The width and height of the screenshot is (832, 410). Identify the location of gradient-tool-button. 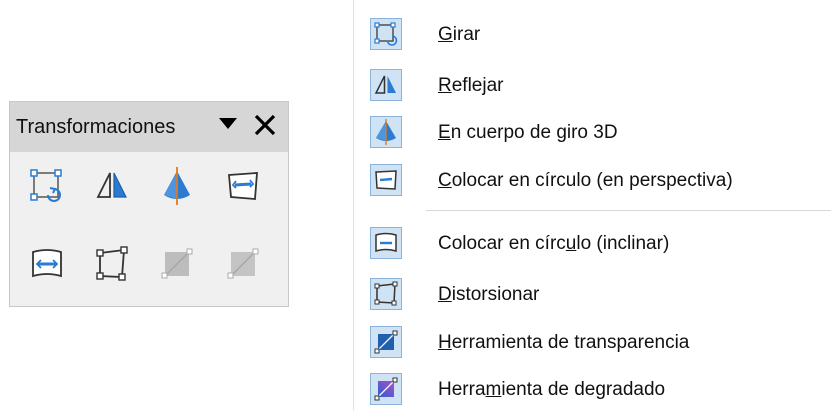
(243, 264).